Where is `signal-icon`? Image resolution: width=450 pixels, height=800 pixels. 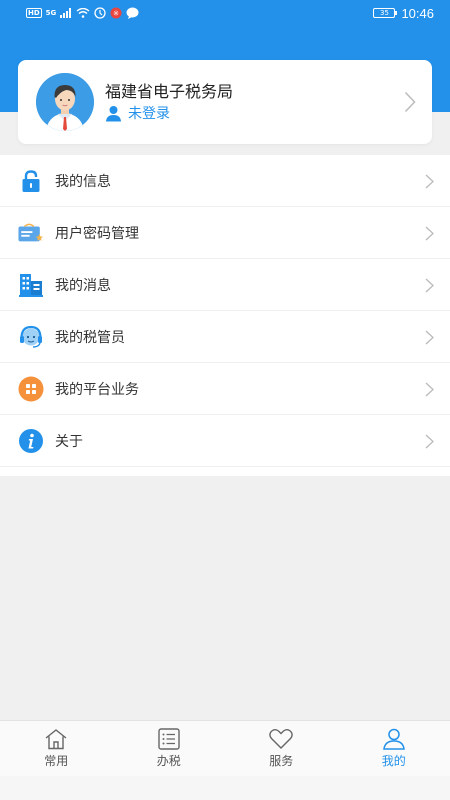
signal-icon is located at coordinates (66, 13).